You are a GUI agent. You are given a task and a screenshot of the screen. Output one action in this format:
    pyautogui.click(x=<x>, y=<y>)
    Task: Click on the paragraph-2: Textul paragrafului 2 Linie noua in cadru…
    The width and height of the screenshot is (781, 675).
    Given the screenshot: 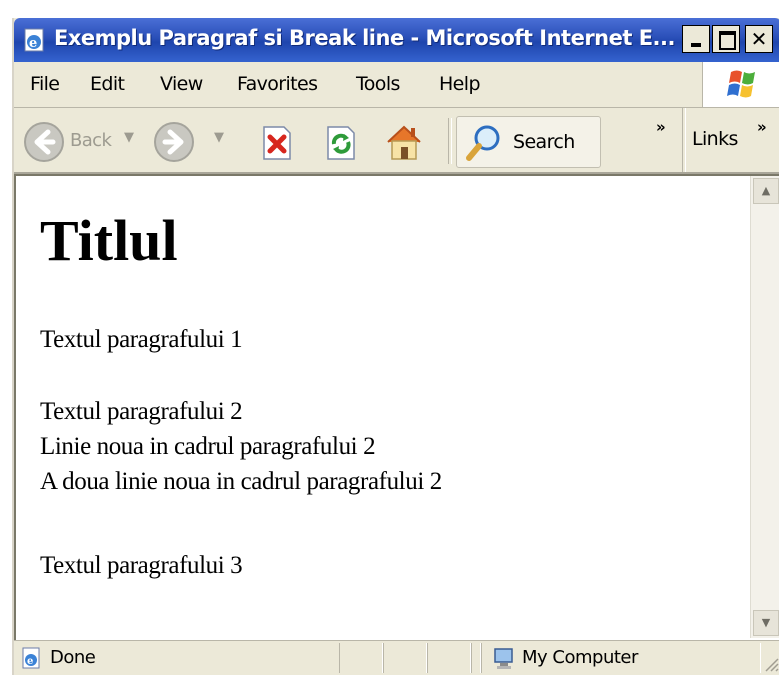 What is the action you would take?
    pyautogui.click(x=241, y=446)
    